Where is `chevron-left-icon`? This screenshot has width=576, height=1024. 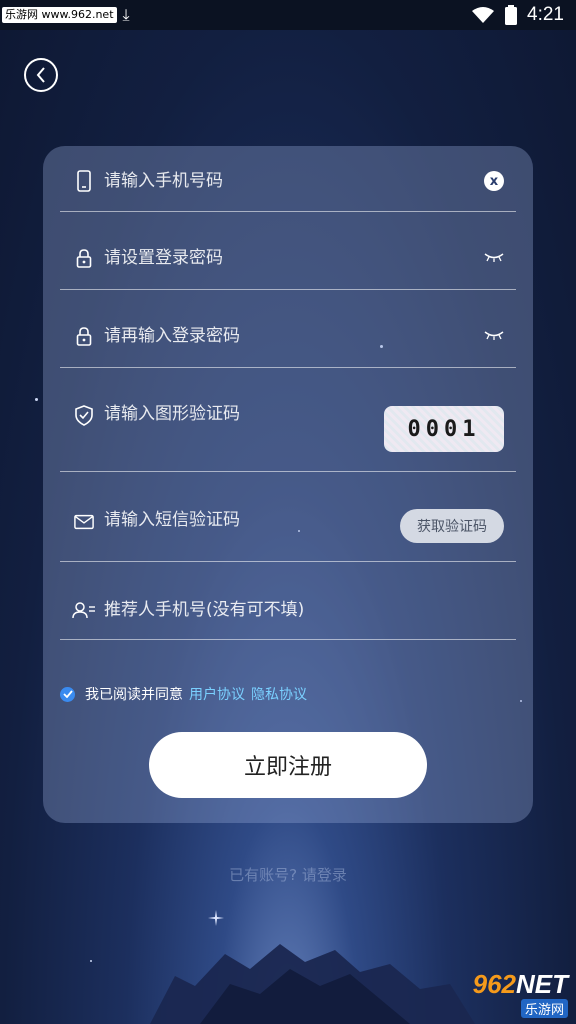 chevron-left-icon is located at coordinates (40, 75).